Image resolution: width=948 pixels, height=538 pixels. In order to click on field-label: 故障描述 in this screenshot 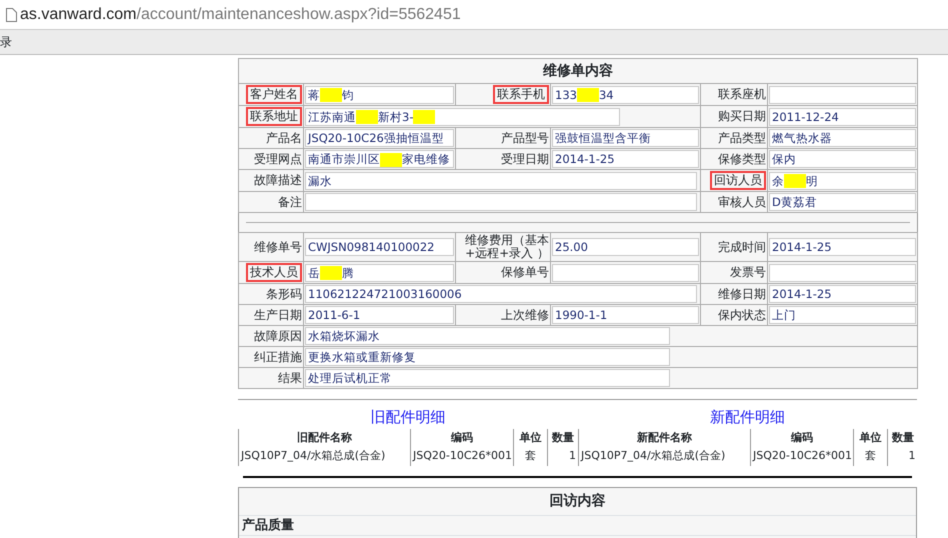, I will do `click(278, 180)`.